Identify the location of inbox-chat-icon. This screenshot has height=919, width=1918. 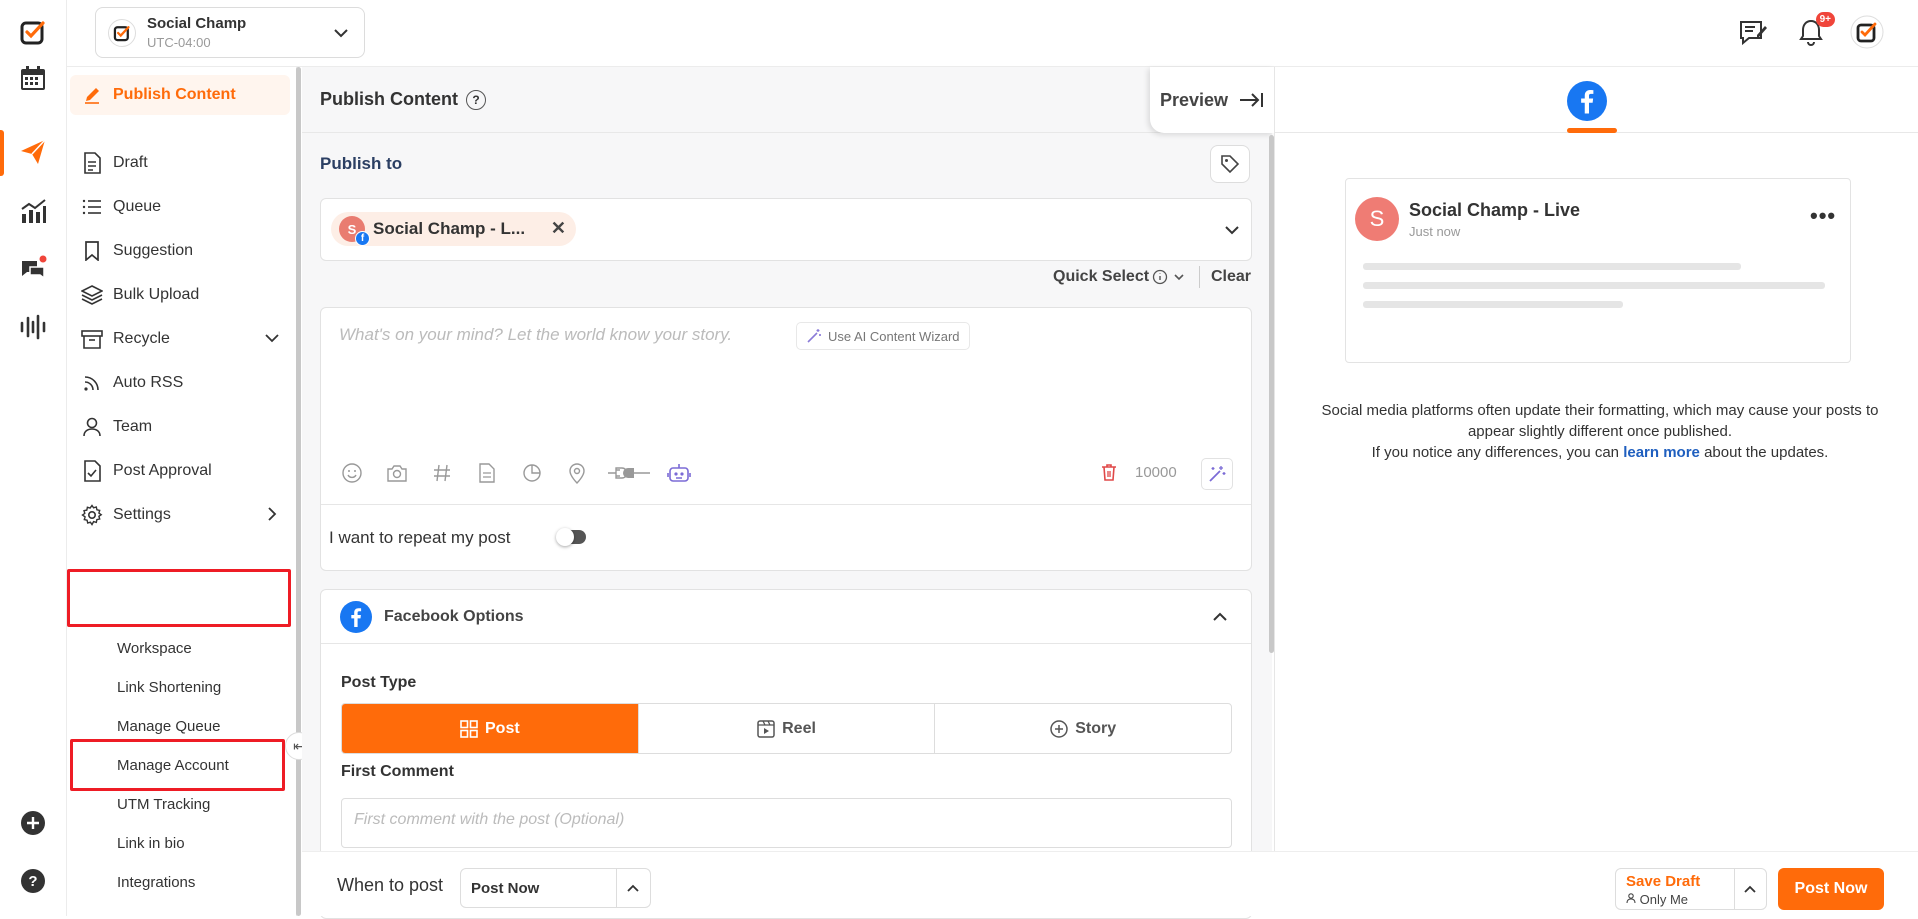
(33, 269).